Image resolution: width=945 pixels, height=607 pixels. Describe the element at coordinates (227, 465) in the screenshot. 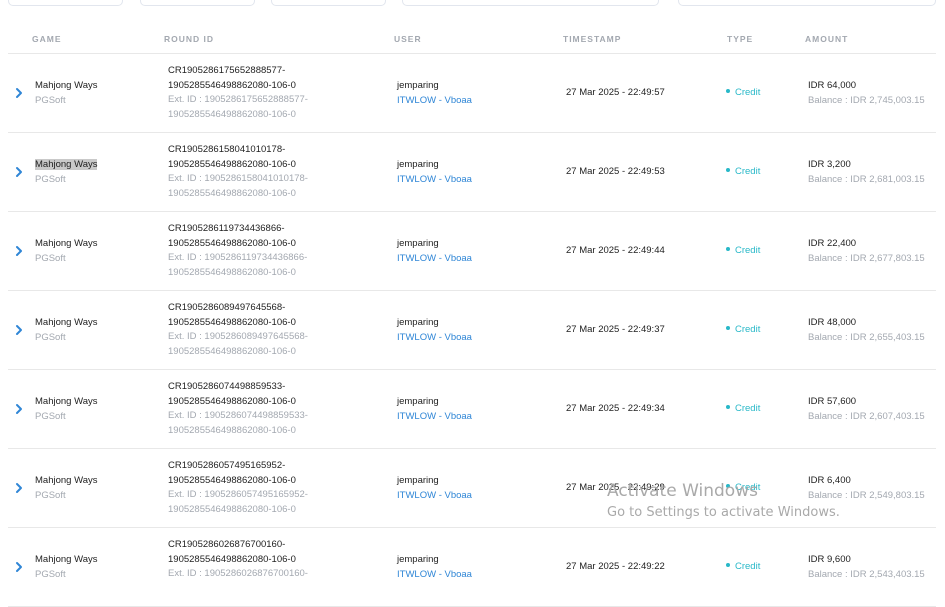

I see `round-id-line-1: CR1905286057495165952-` at that location.